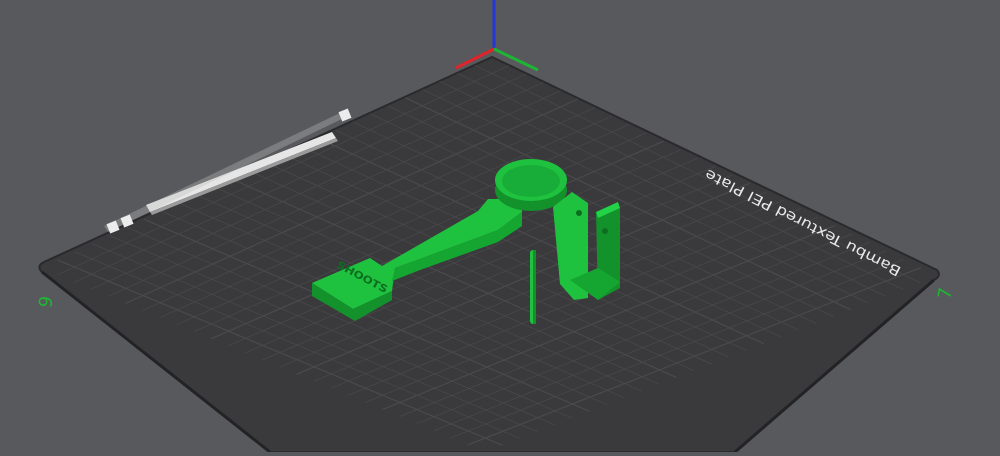 The image size is (1000, 456). I want to click on plate-corner-index-right: 7, so click(945, 293).